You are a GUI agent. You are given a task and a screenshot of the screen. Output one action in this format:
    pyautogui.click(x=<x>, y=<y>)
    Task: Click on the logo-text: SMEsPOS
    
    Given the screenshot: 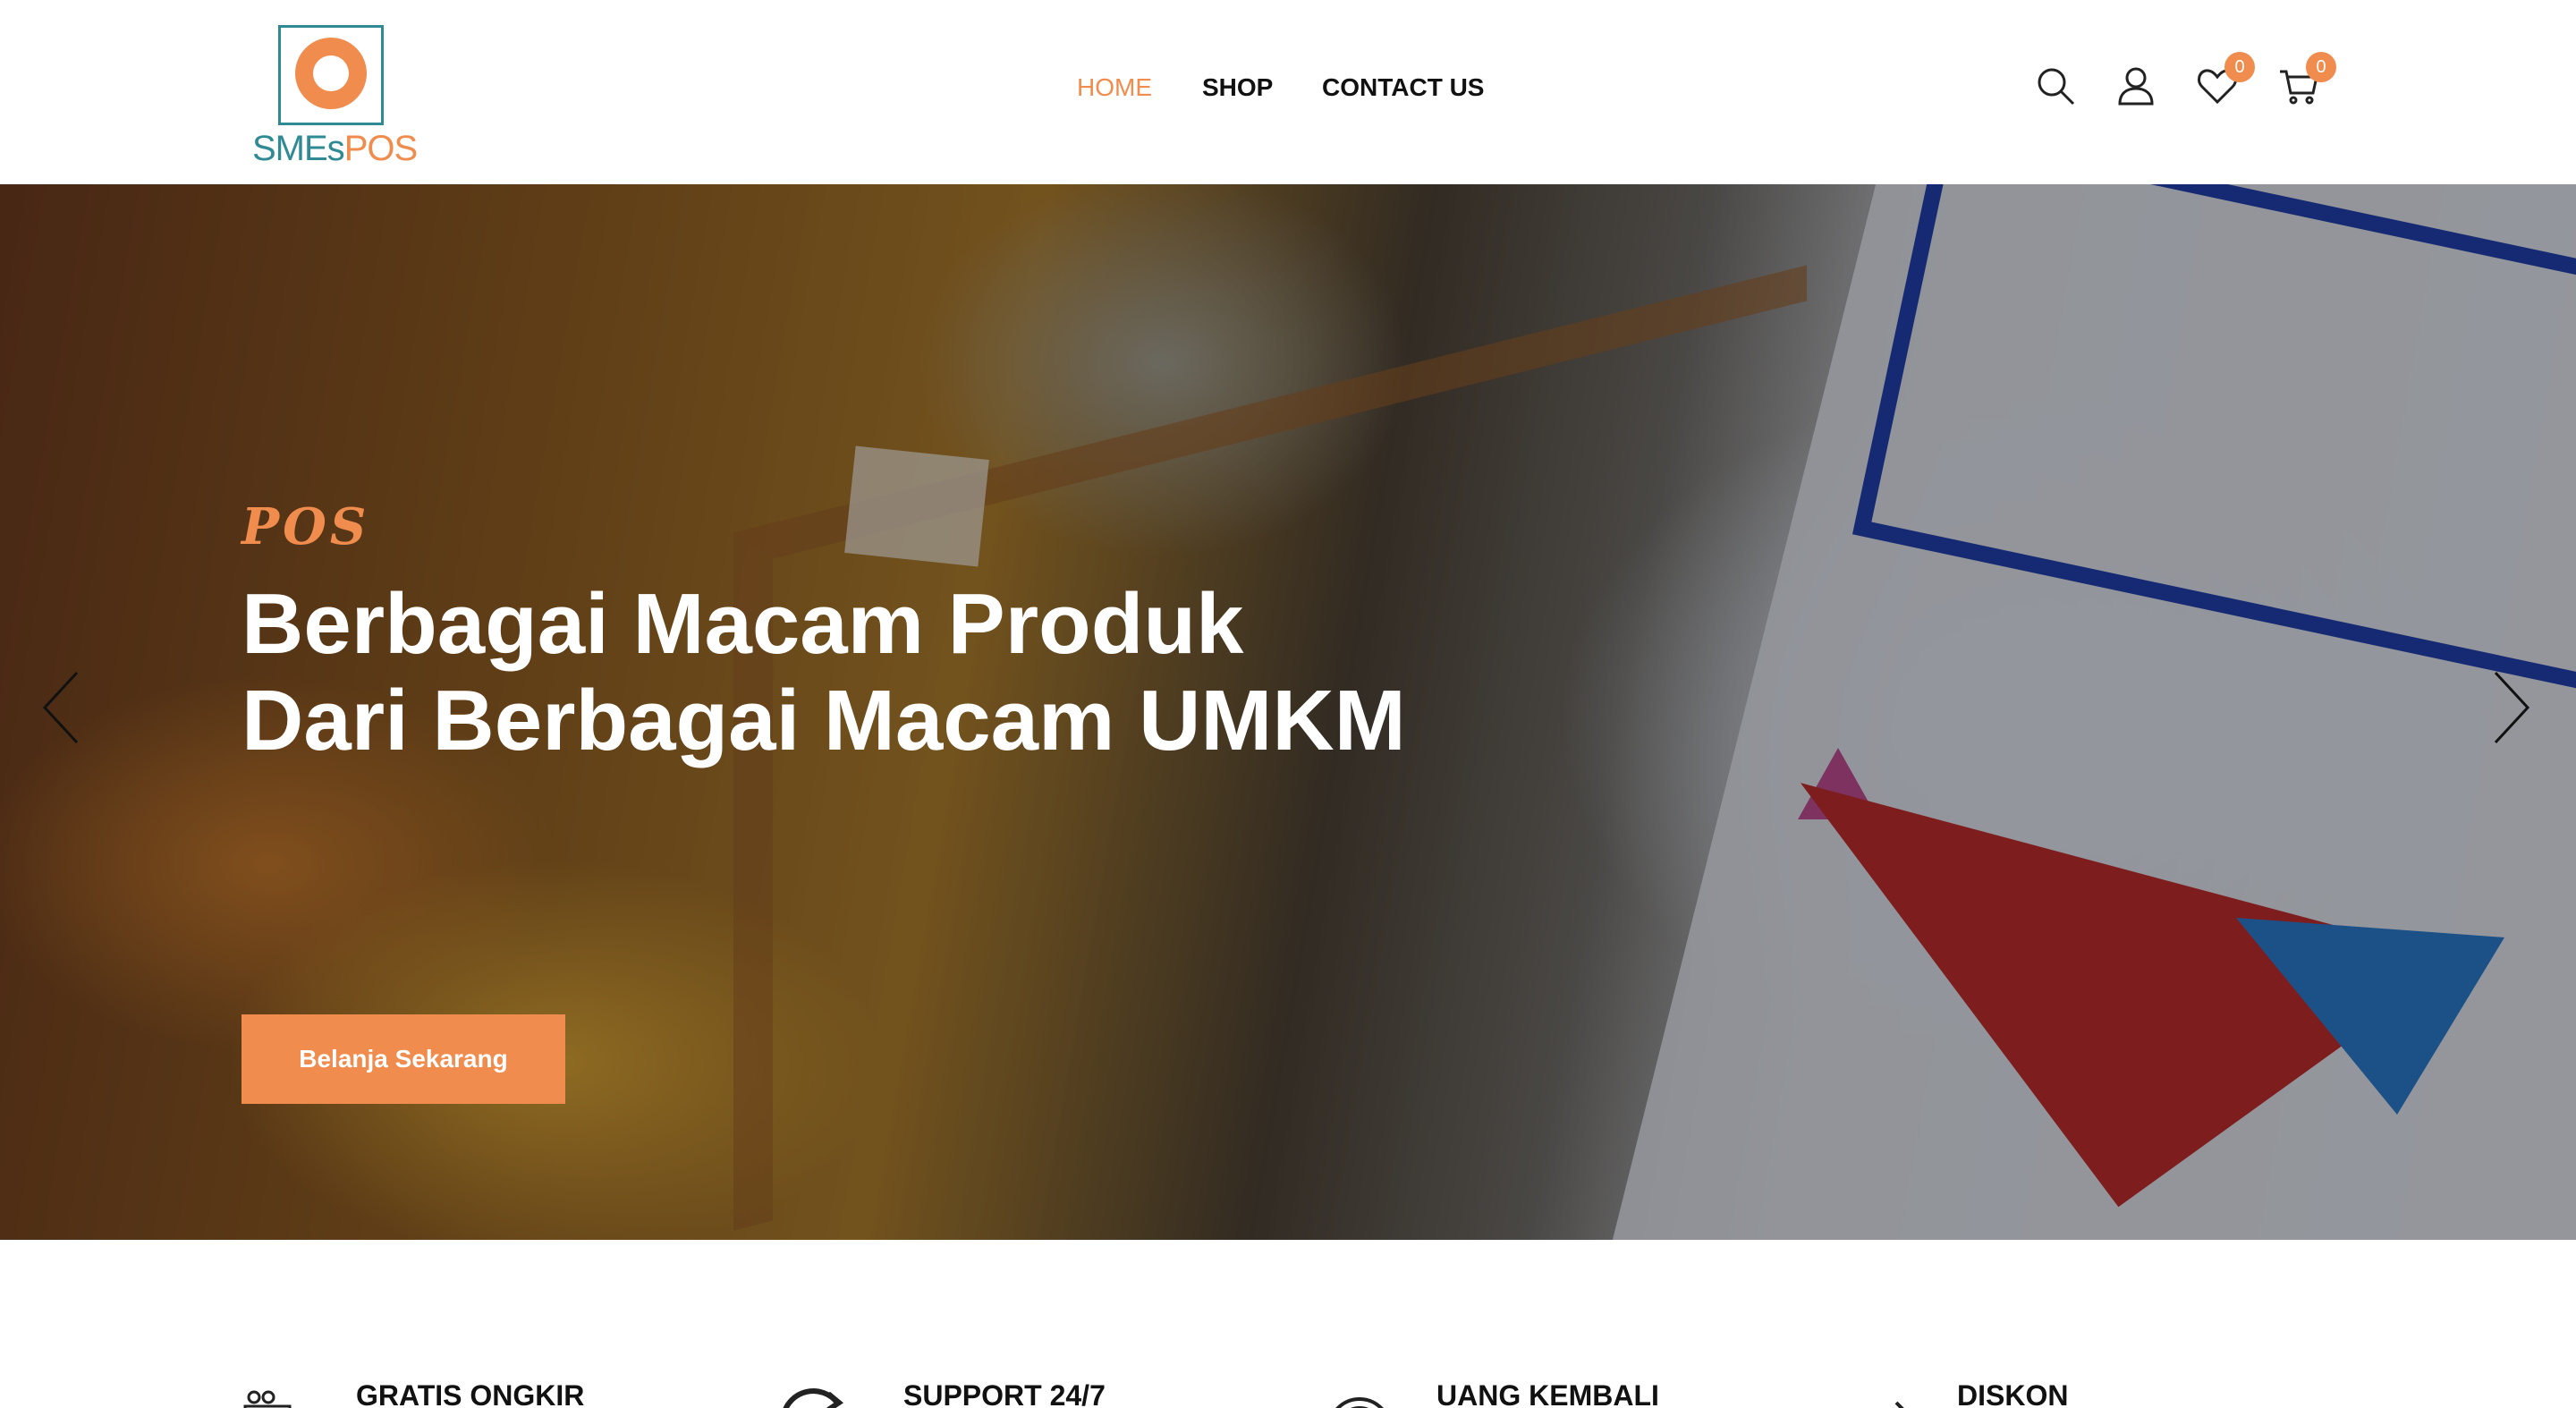 What is the action you would take?
    pyautogui.click(x=335, y=149)
    